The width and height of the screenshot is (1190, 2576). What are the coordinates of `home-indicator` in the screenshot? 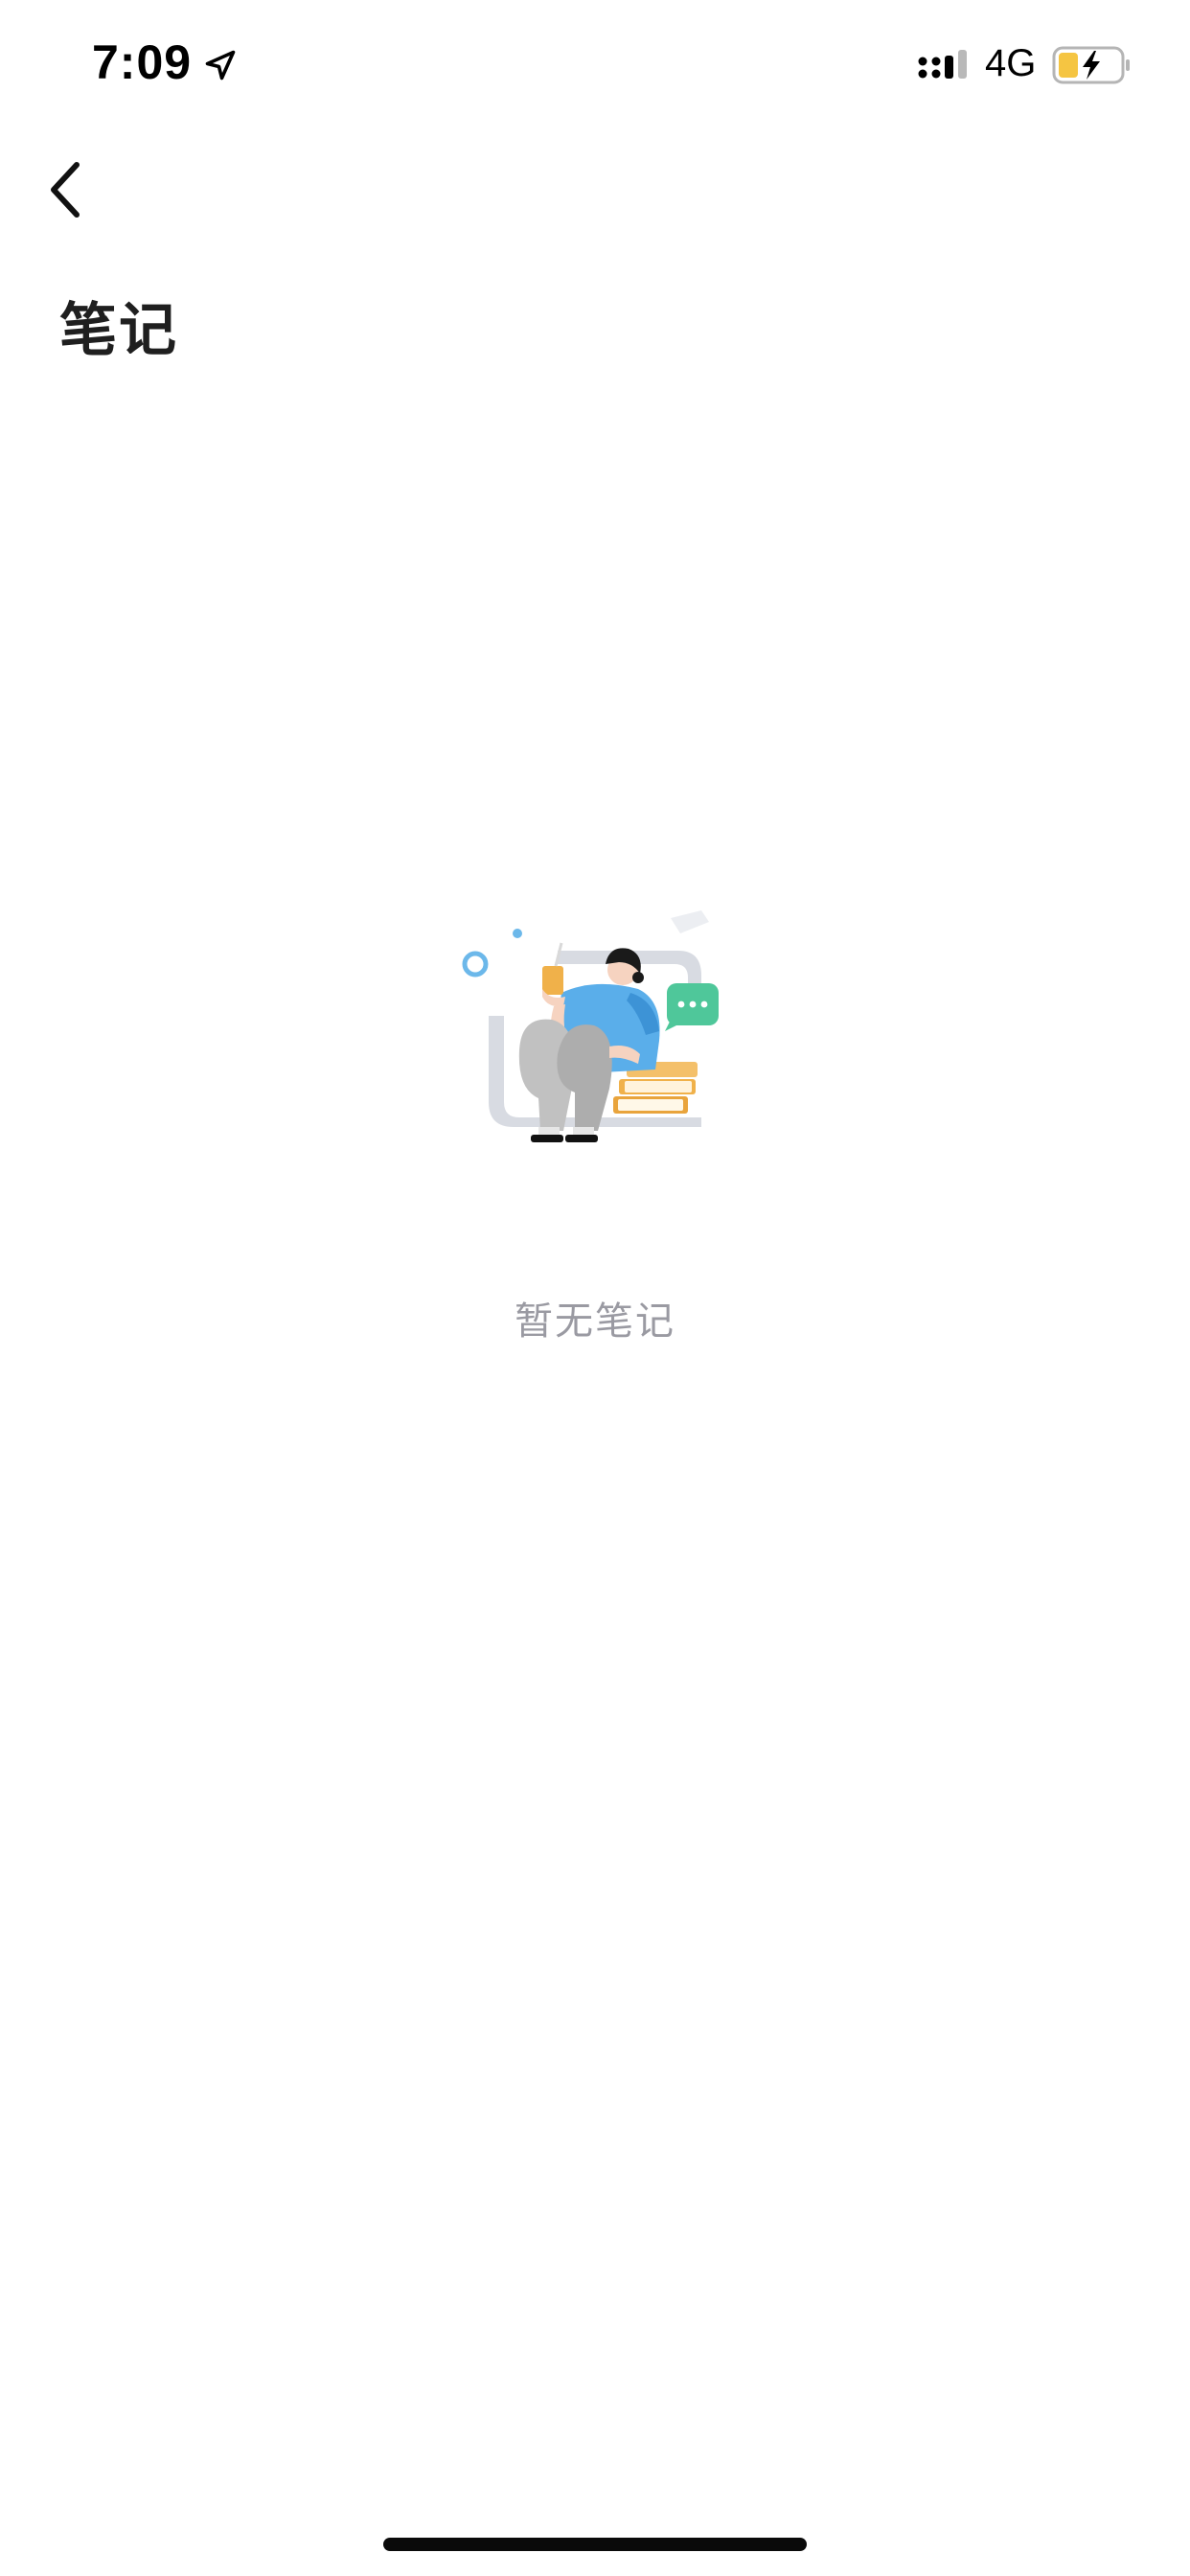 It's located at (595, 2544).